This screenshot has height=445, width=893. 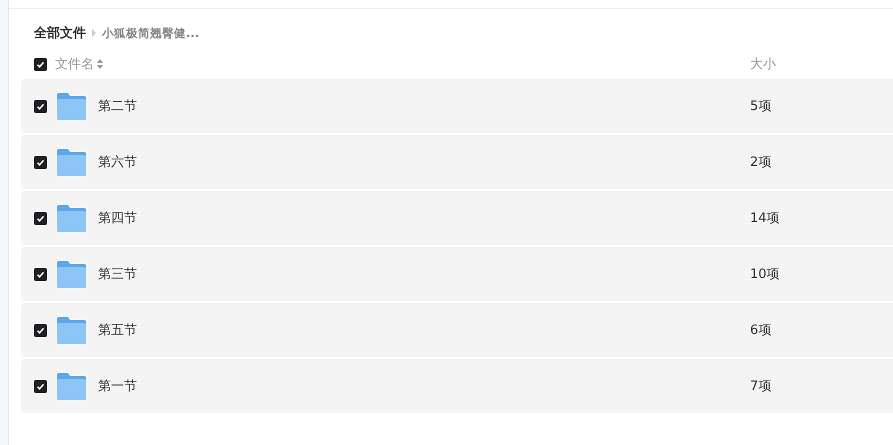 What do you see at coordinates (761, 106) in the screenshot?
I see `size-cell-text: 5项` at bounding box center [761, 106].